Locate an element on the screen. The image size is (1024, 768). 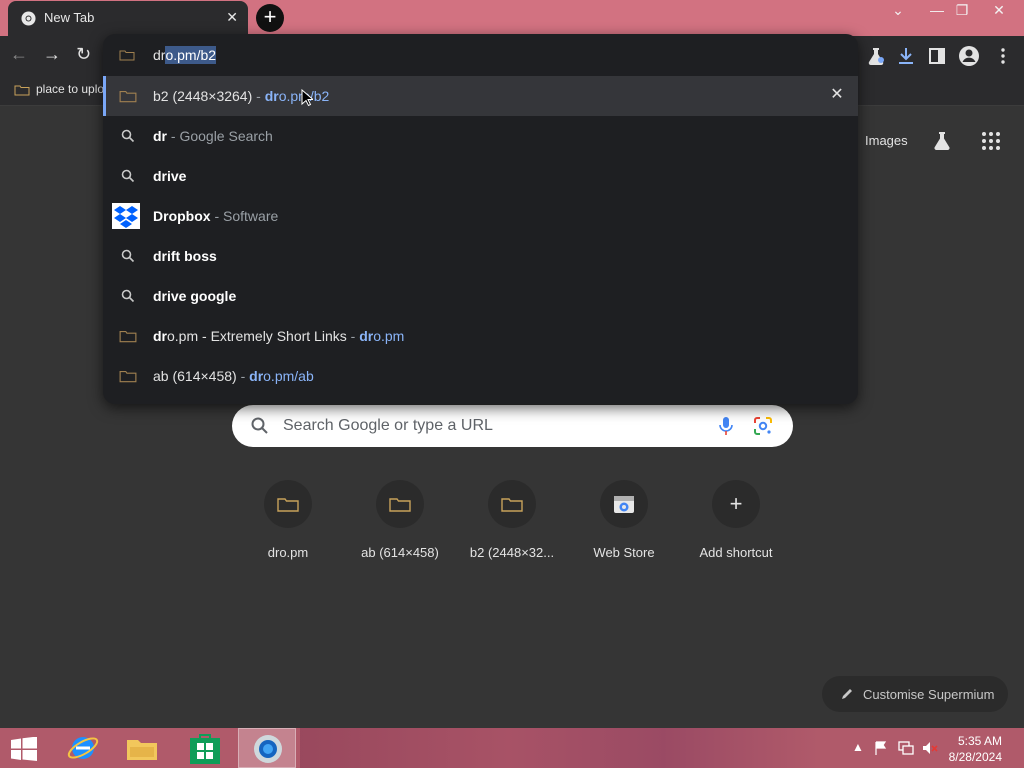
suggestion-row: drive google is located at coordinates (480, 296).